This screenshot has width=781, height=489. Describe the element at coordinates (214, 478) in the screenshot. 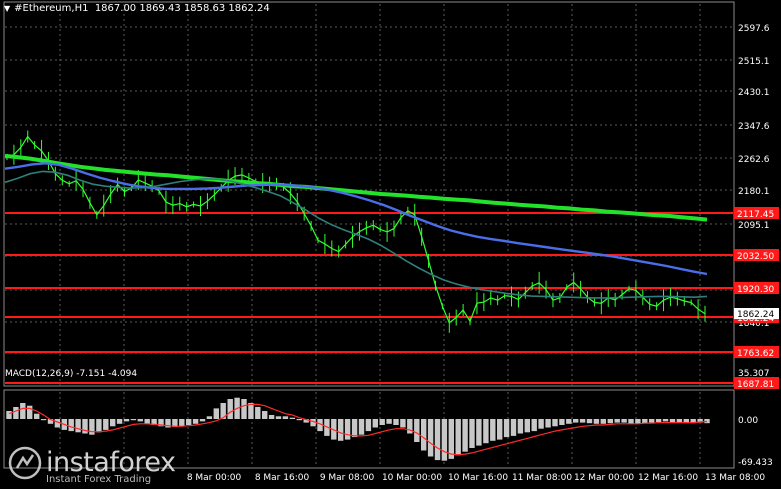

I see `time-axis-label: 8 Mar 00:00` at that location.